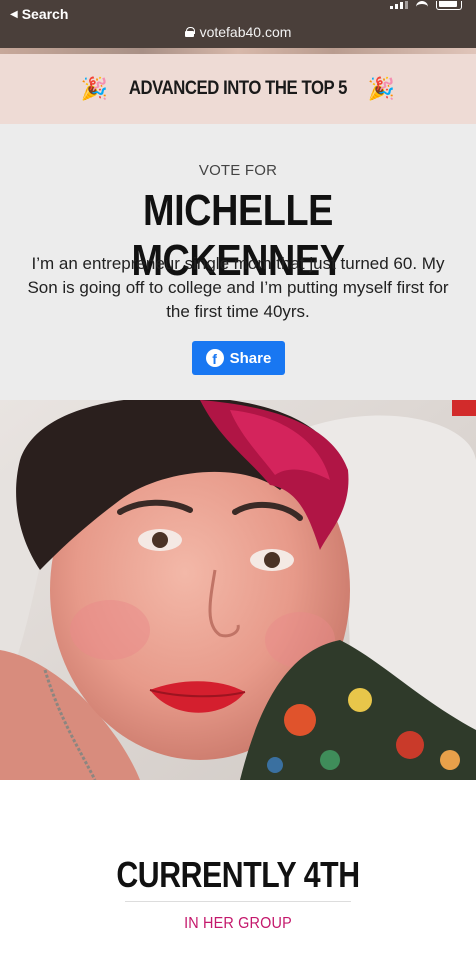 The height and width of the screenshot is (960, 476). I want to click on system-status-icons, so click(426, 5).